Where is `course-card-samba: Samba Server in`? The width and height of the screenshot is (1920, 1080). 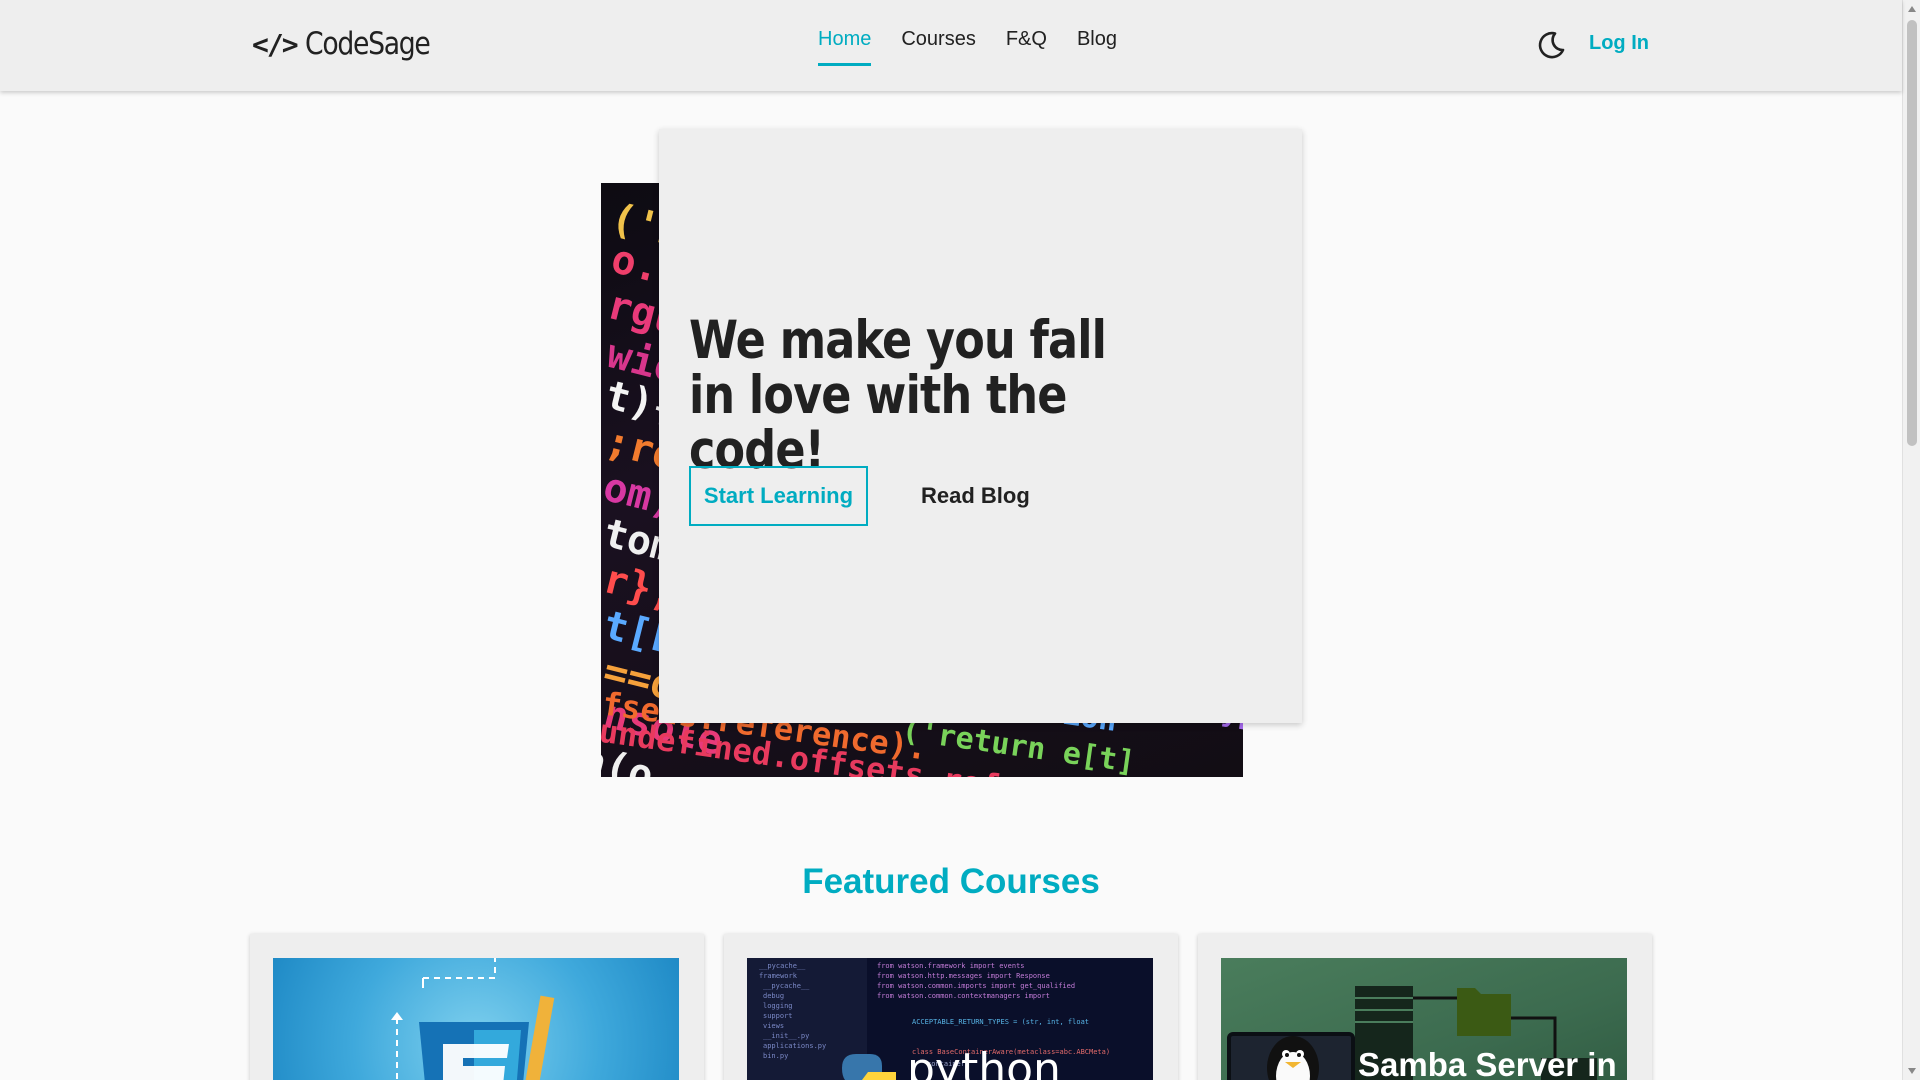 course-card-samba: Samba Server in is located at coordinates (1425, 1007).